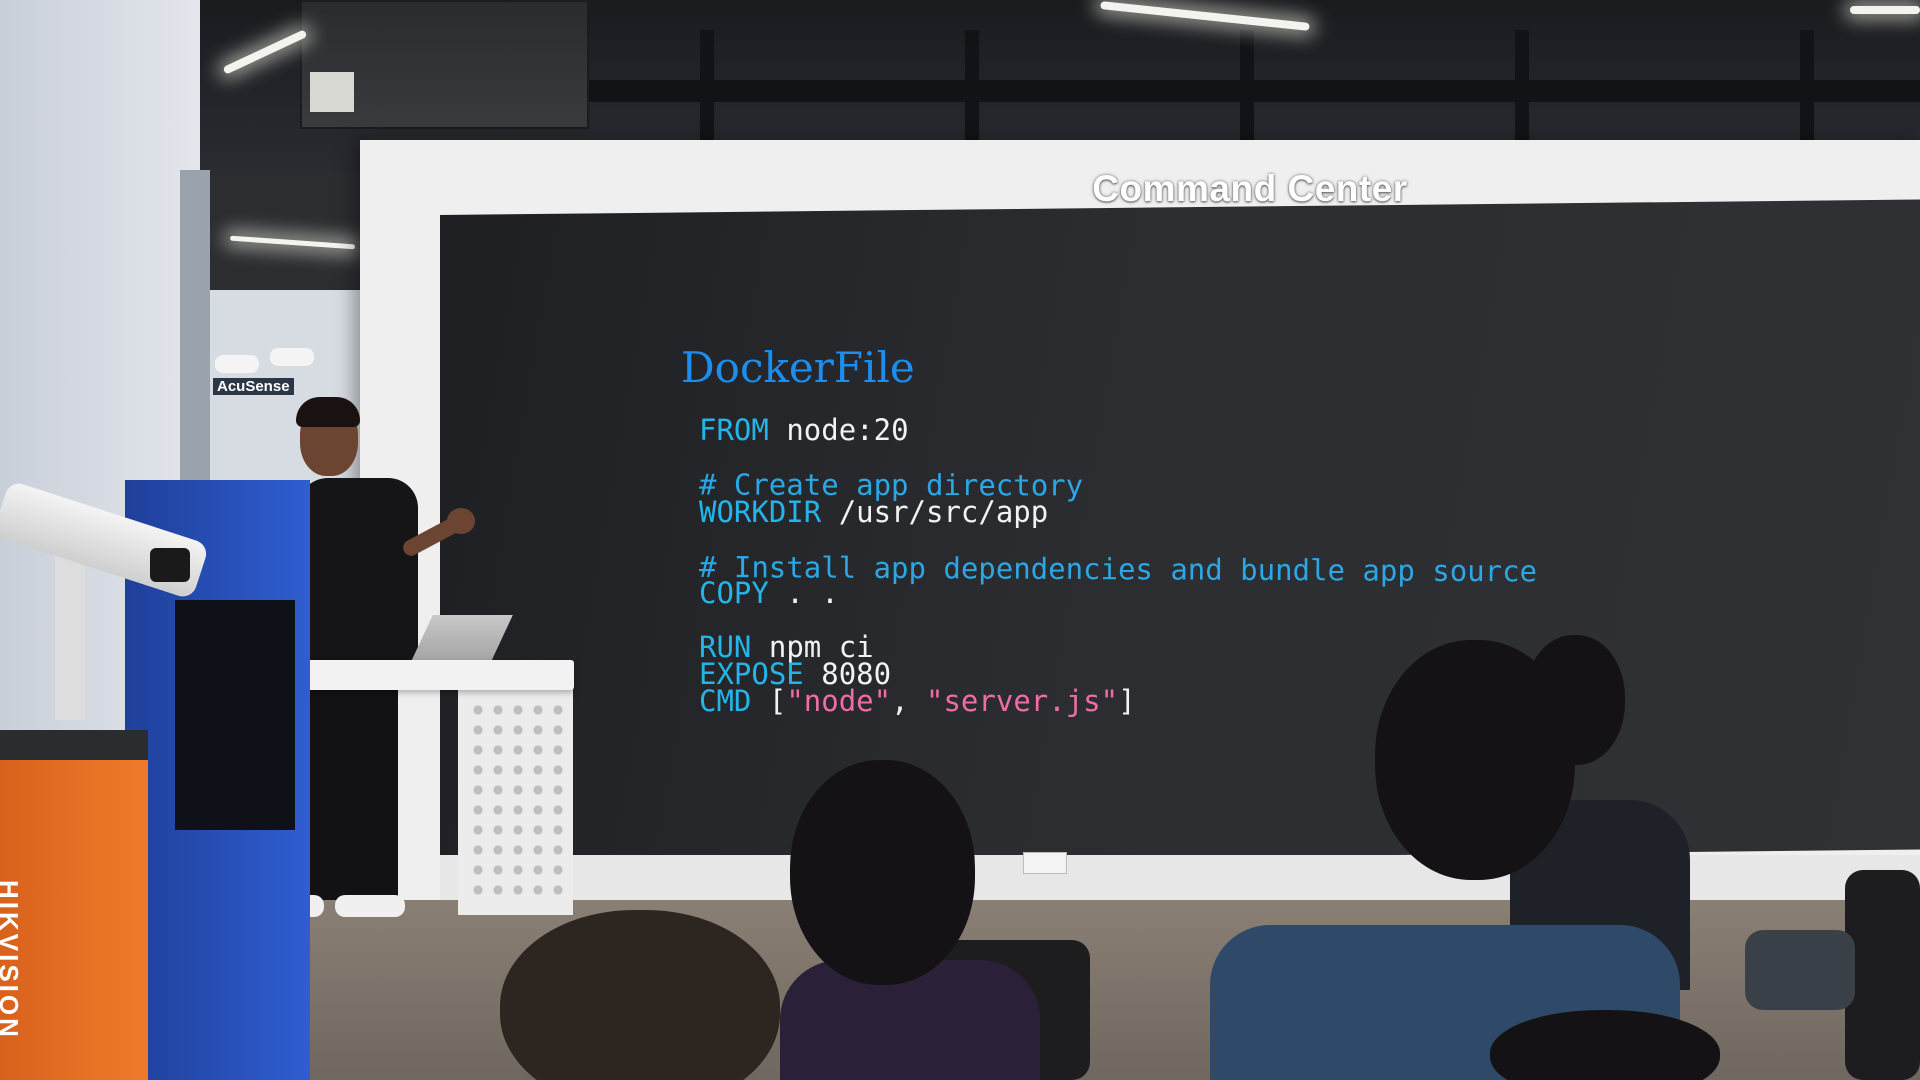  What do you see at coordinates (760, 512) in the screenshot?
I see `keyword: WORKDIR` at bounding box center [760, 512].